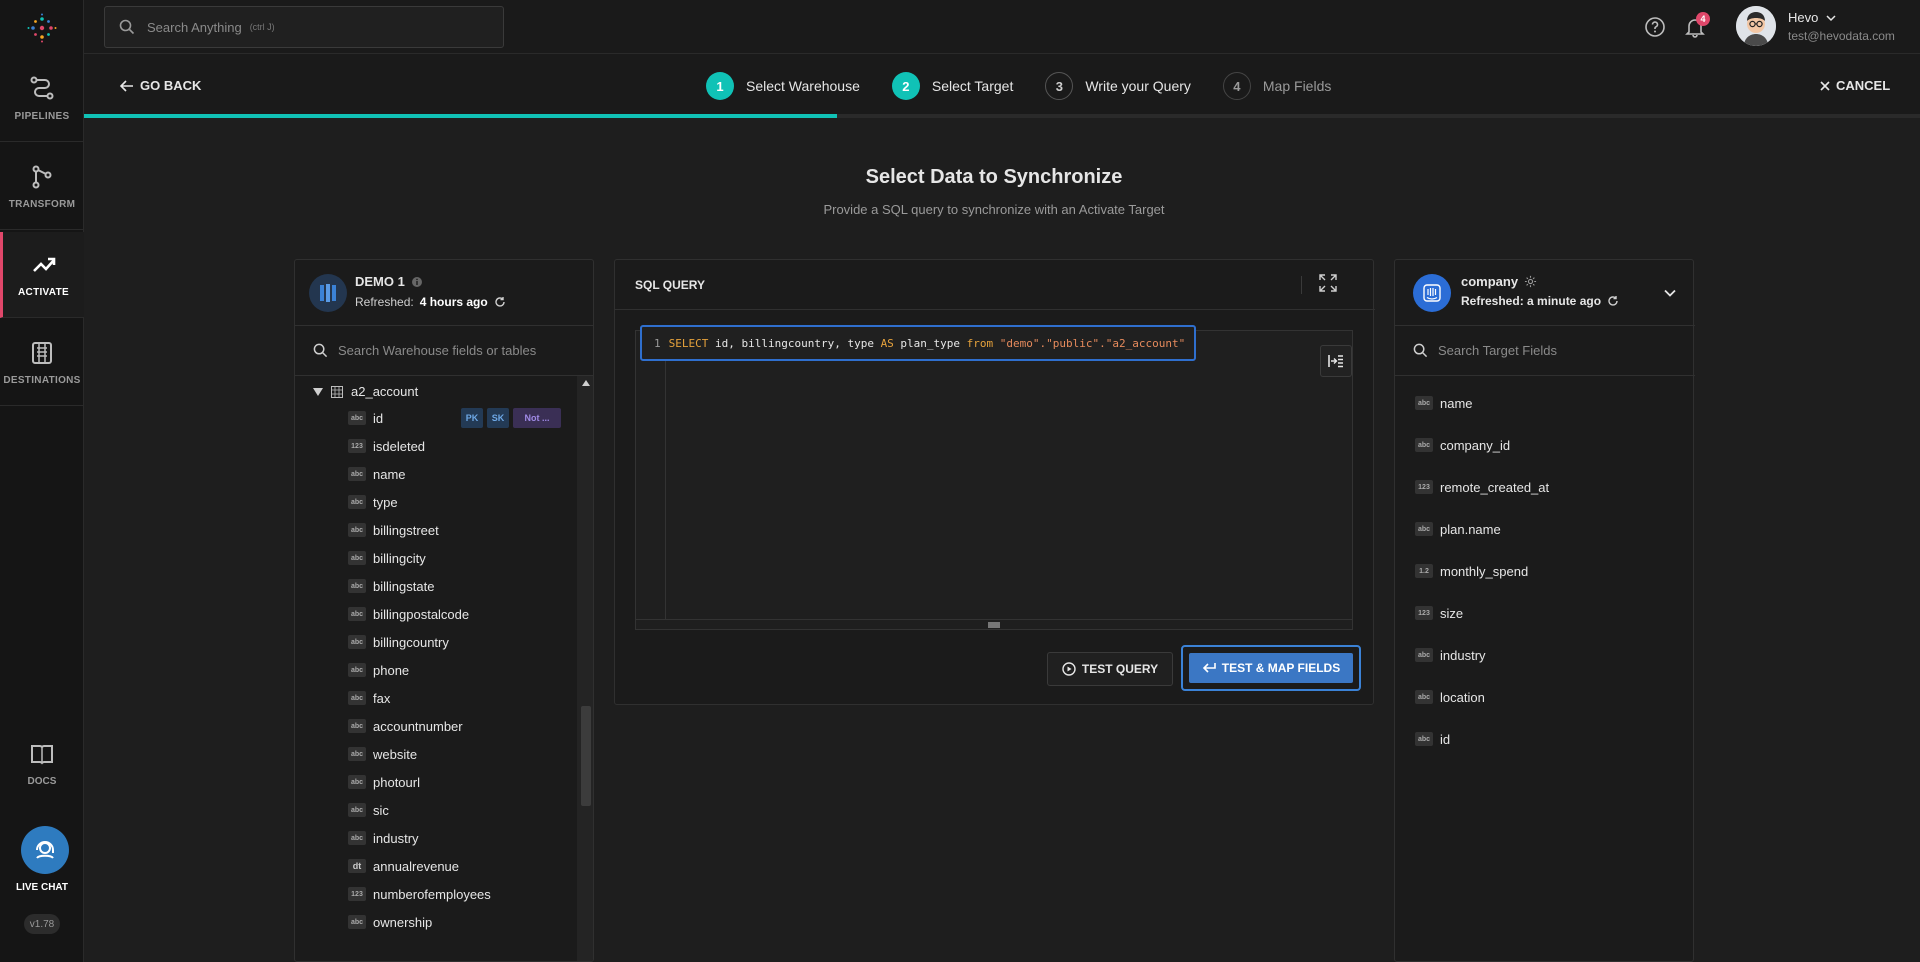 This screenshot has width=1920, height=962. What do you see at coordinates (42, 768) in the screenshot?
I see `docs-link: DOCS` at bounding box center [42, 768].